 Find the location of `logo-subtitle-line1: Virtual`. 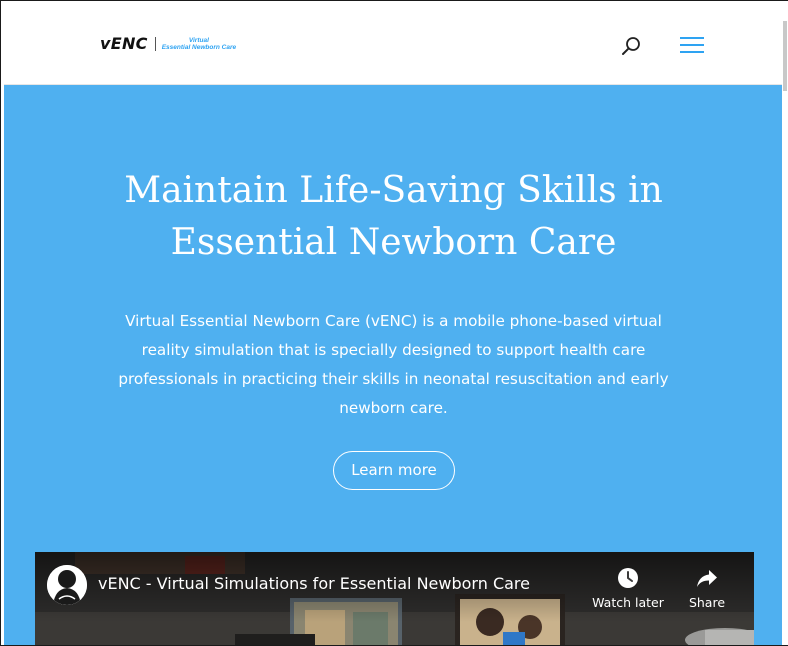

logo-subtitle-line1: Virtual is located at coordinates (198, 40).